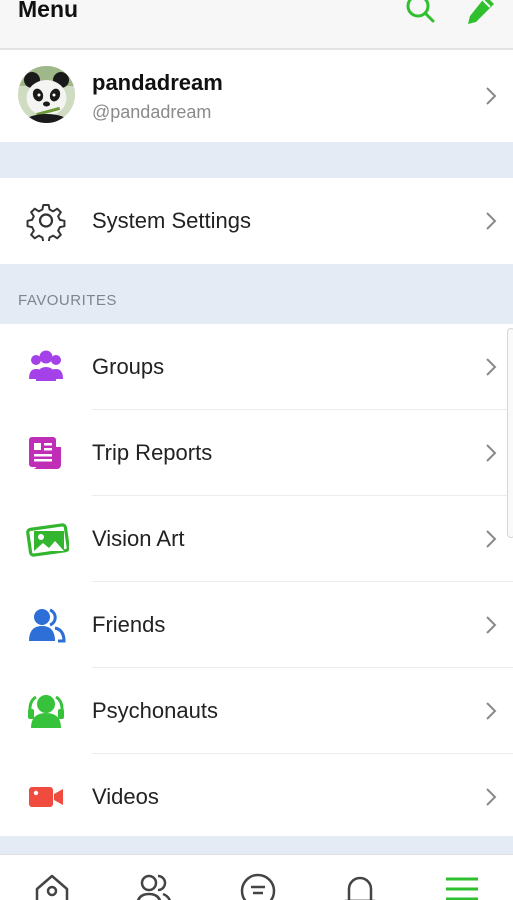  I want to click on edit-icon, so click(480, 15).